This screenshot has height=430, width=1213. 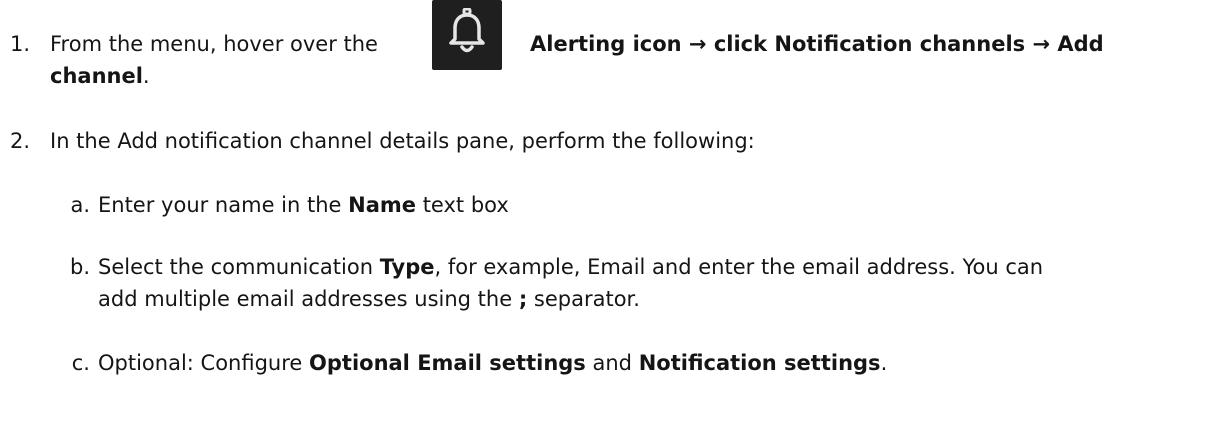 I want to click on sub-c-mid: and, so click(x=612, y=363).